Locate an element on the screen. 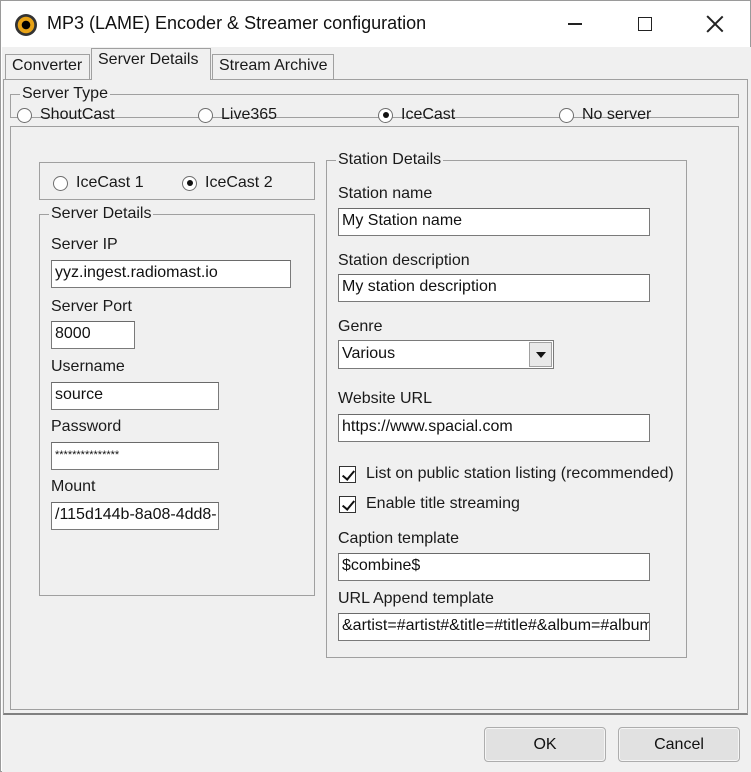  minimize-icon is located at coordinates (575, 24).